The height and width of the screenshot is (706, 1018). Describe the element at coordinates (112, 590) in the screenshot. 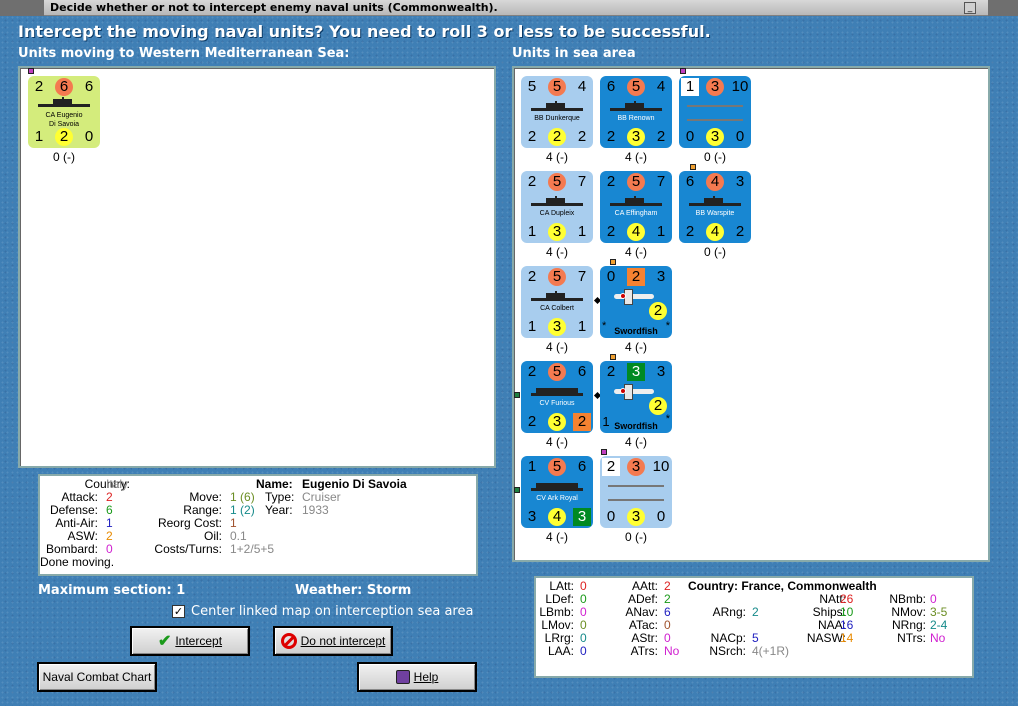

I see `max-section-text: Maximum section: 1` at that location.